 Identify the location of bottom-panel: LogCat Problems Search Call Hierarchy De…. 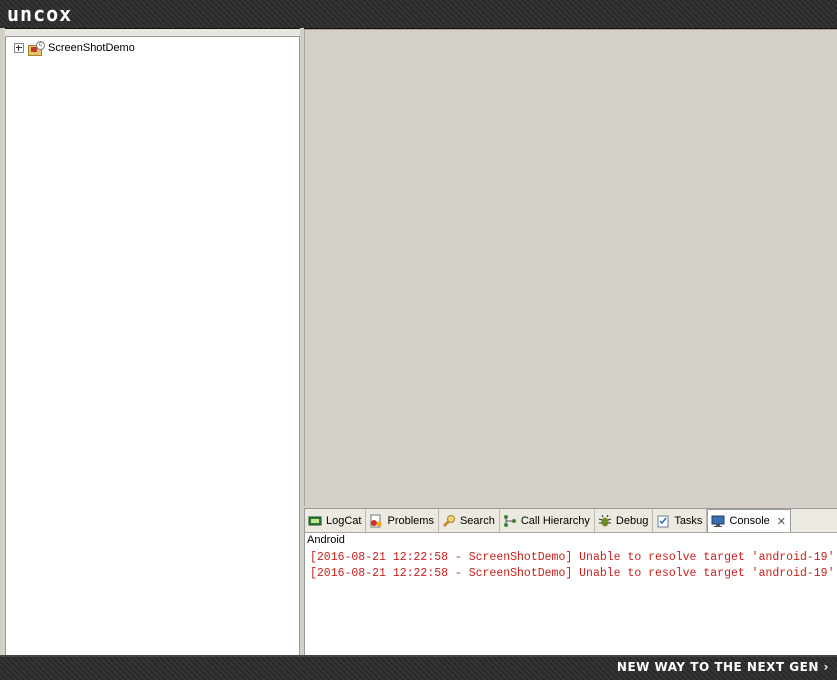
(570, 583).